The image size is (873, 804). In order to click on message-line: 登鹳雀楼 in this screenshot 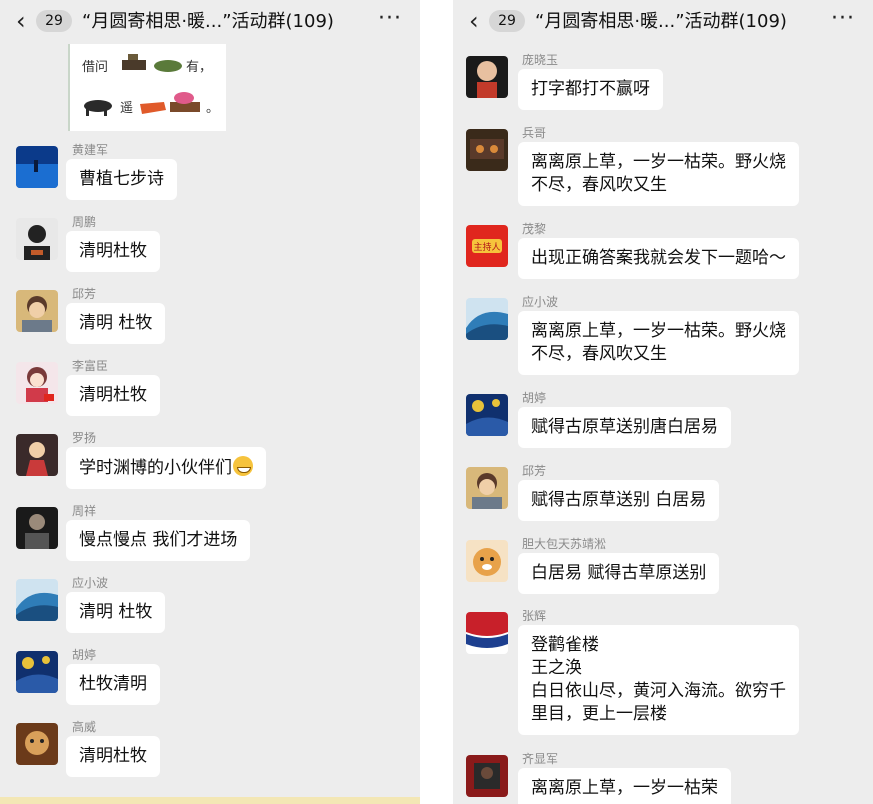, I will do `click(565, 645)`.